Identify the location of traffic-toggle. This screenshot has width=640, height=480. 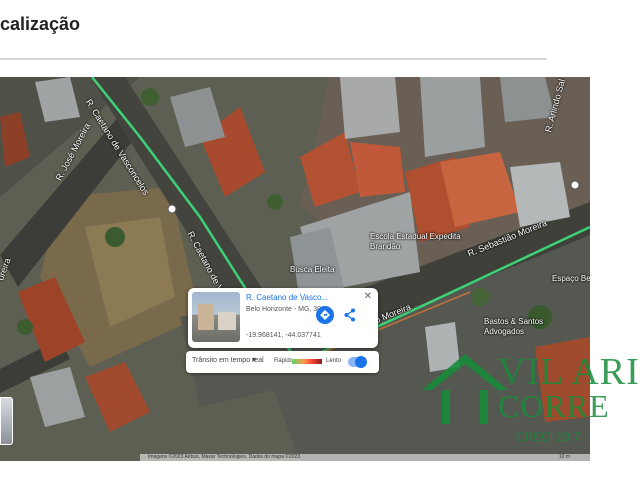
(357, 362).